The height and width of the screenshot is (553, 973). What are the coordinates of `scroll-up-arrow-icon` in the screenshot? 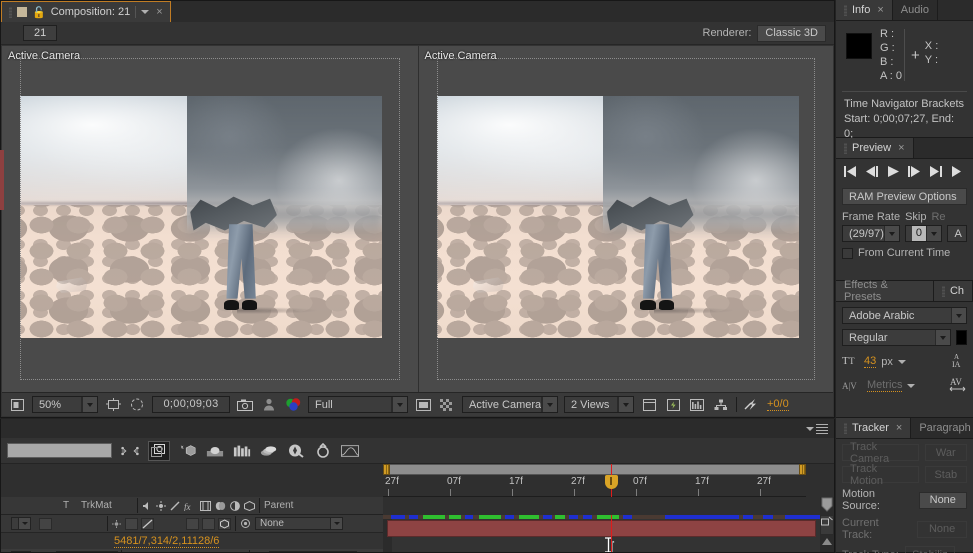 It's located at (827, 541).